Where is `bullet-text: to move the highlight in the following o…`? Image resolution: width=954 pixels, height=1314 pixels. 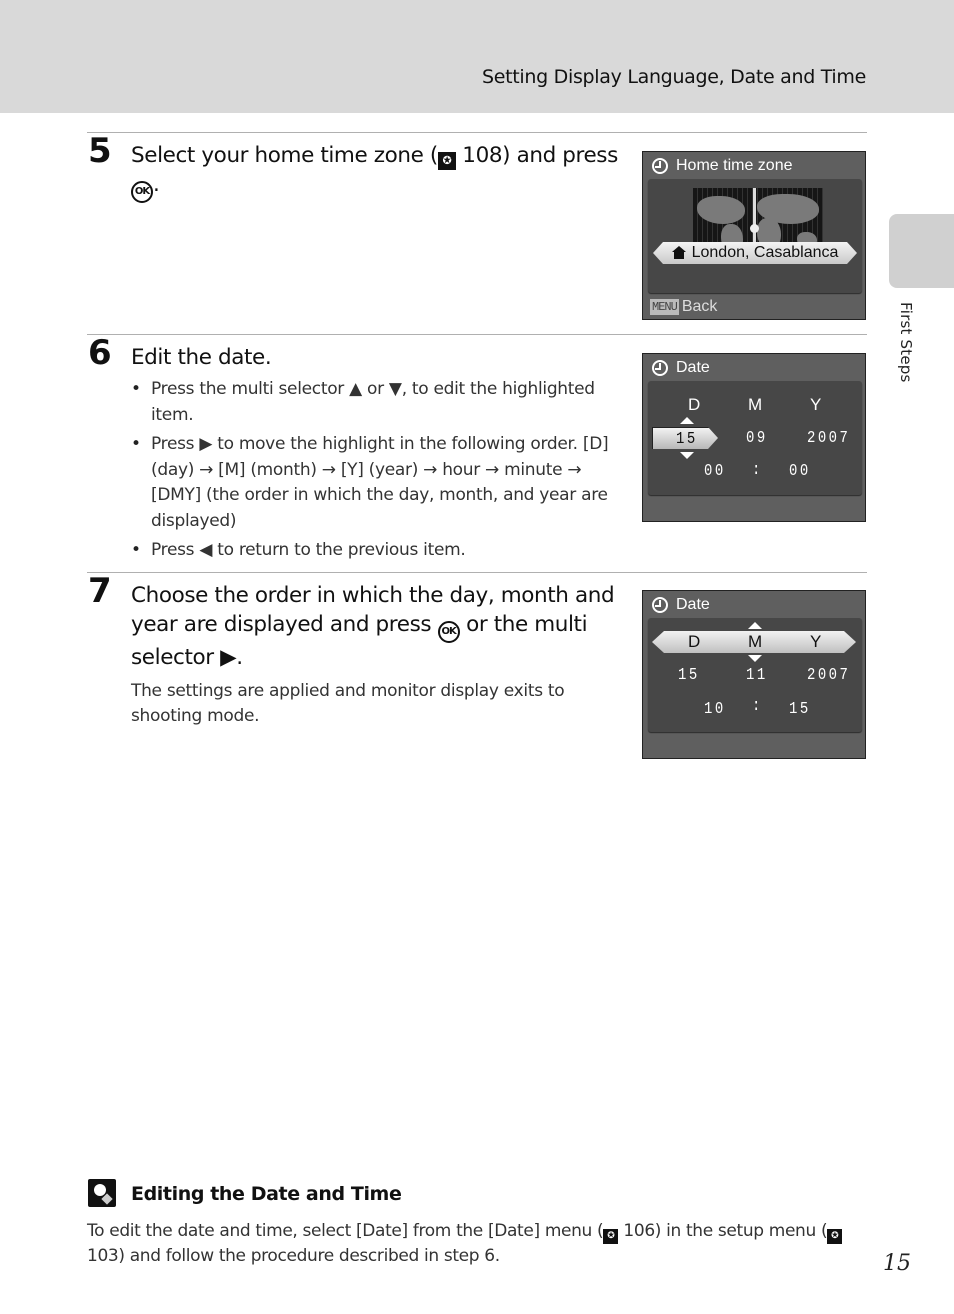 bullet-text: to move the highlight in the following o… is located at coordinates (380, 482).